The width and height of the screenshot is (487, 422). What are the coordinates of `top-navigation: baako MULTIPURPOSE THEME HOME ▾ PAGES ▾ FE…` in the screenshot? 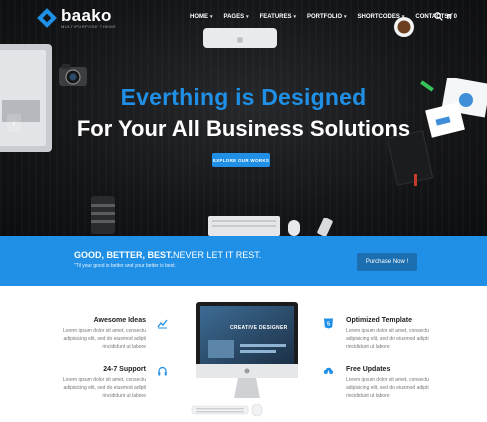 It's located at (243, 18).